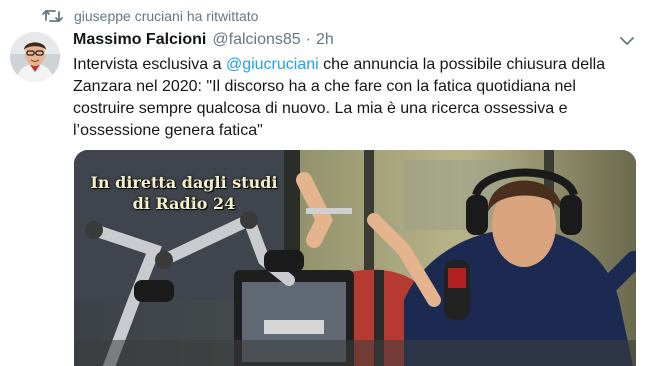  I want to click on avatar, so click(35, 57).